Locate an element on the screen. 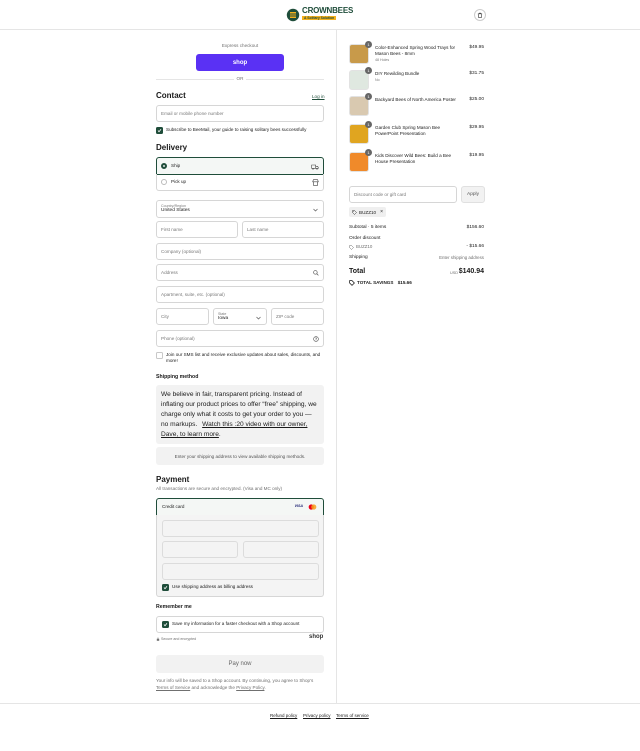 This screenshot has height=751, width=640. discount-field: Discount code or gift card is located at coordinates (403, 194).